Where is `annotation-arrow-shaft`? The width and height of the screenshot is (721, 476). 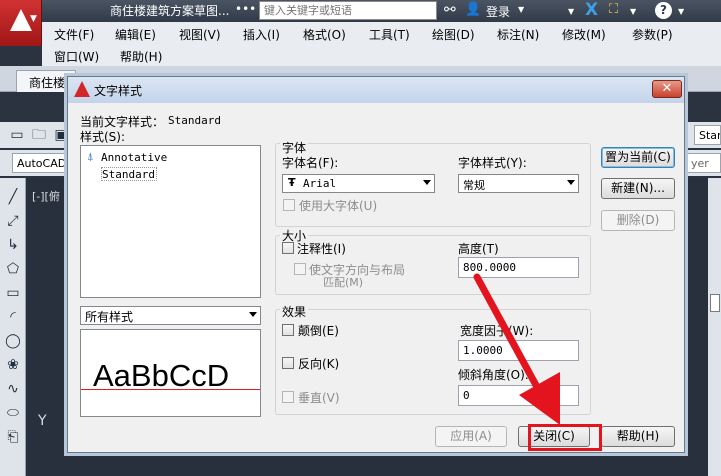
annotation-arrow-shaft is located at coordinates (510, 337).